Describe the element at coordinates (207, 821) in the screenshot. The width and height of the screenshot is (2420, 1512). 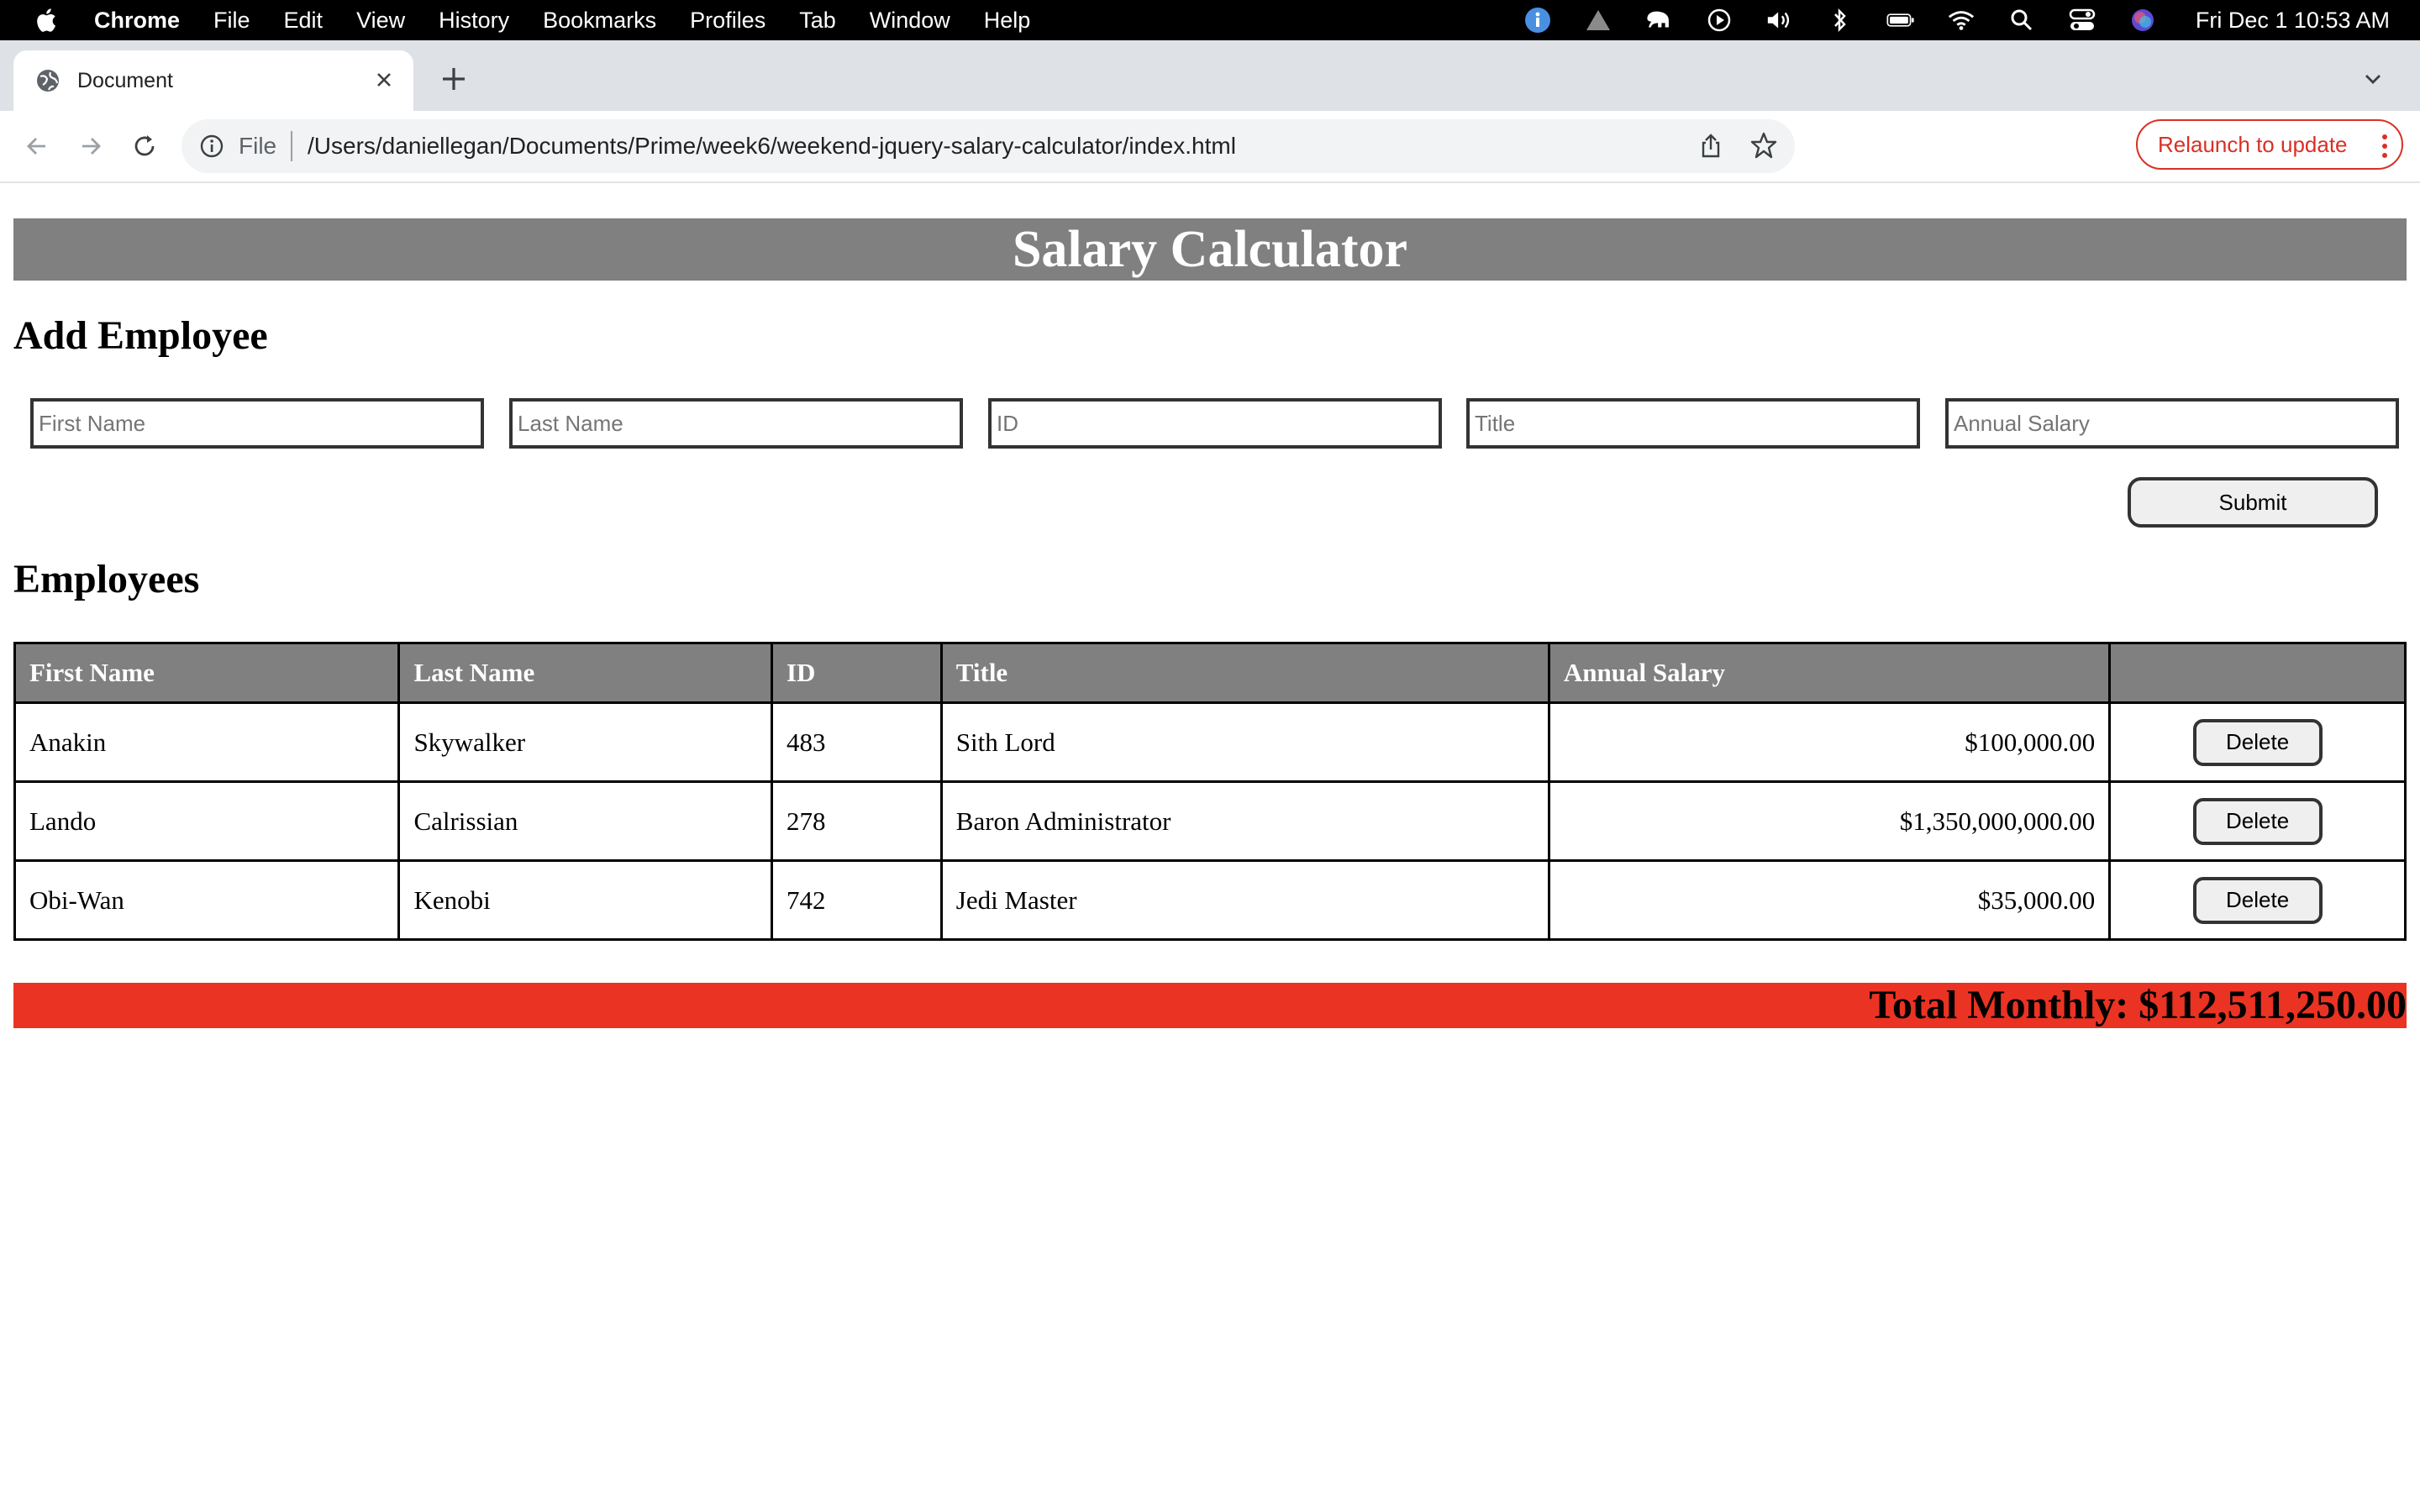
I see `cell-first-name: Lando` at that location.